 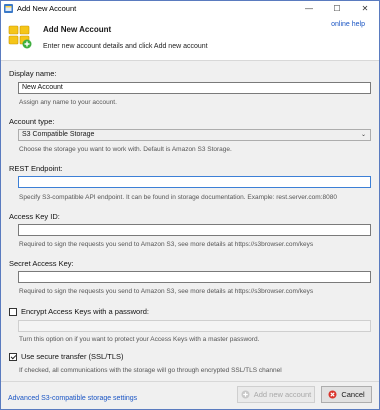 What do you see at coordinates (41, 263) in the screenshot?
I see `secret-key-label: Secret Access Key:` at bounding box center [41, 263].